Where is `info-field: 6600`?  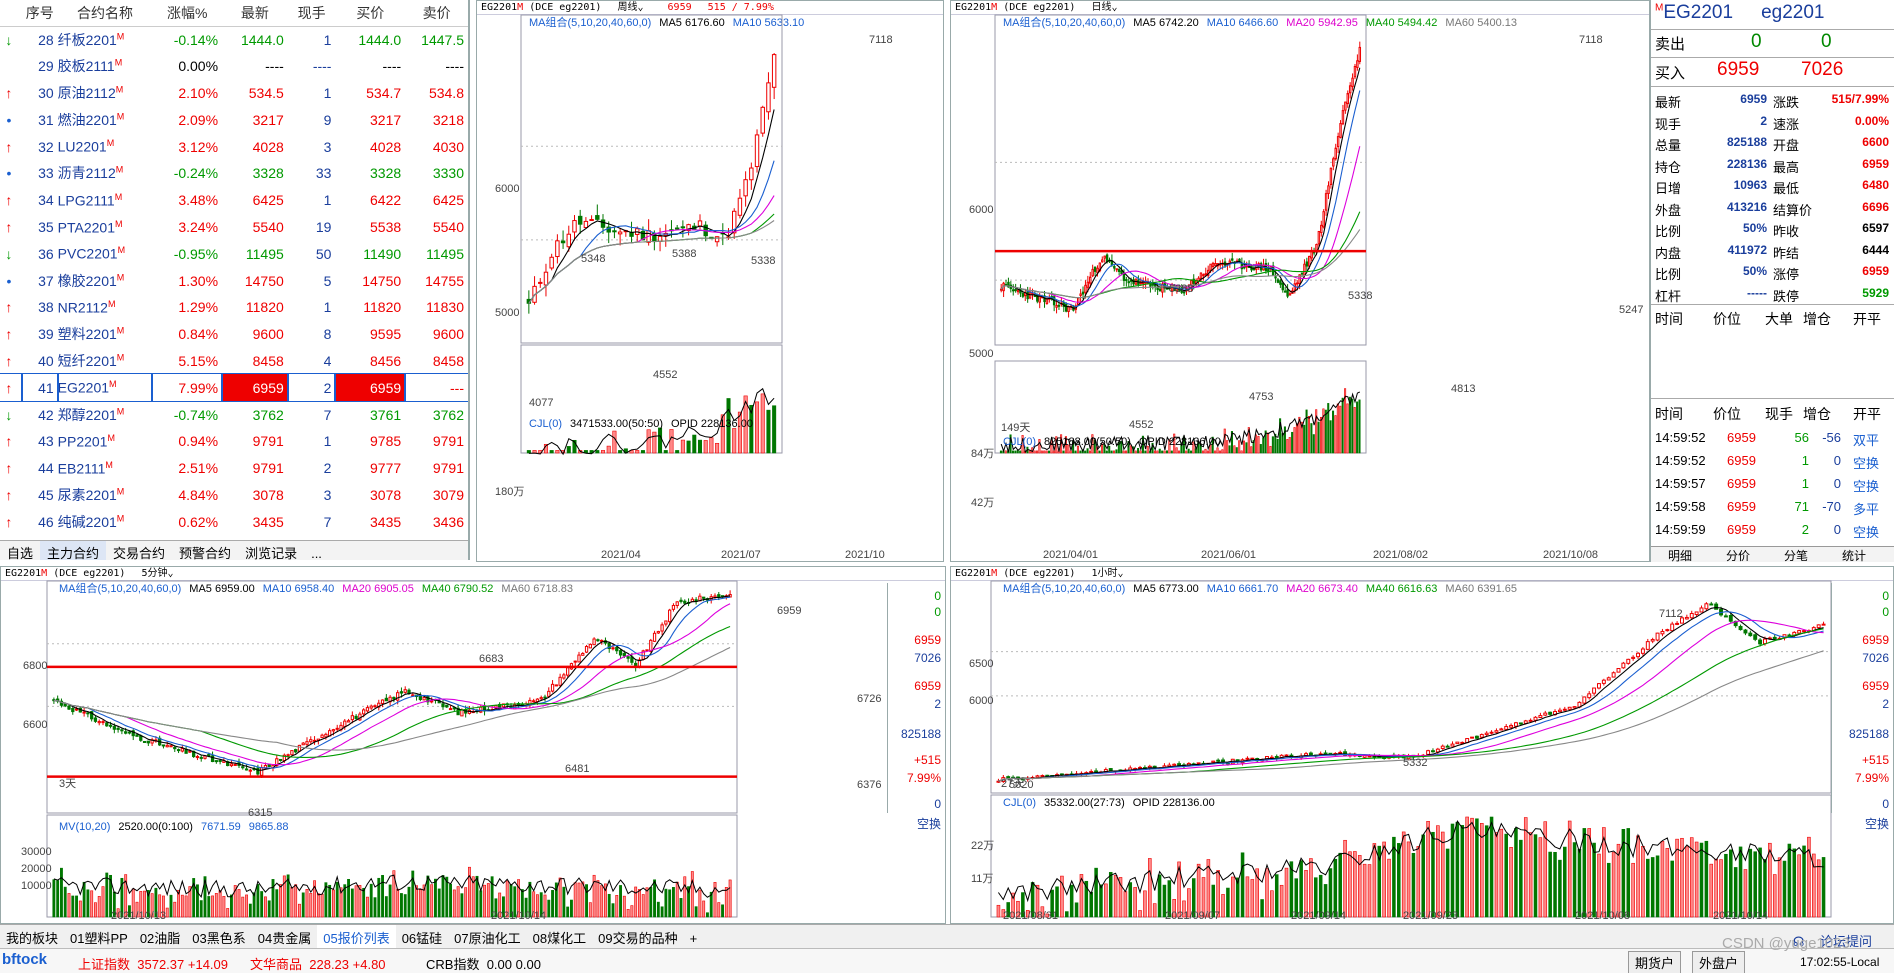 info-field: 6600 is located at coordinates (1875, 142).